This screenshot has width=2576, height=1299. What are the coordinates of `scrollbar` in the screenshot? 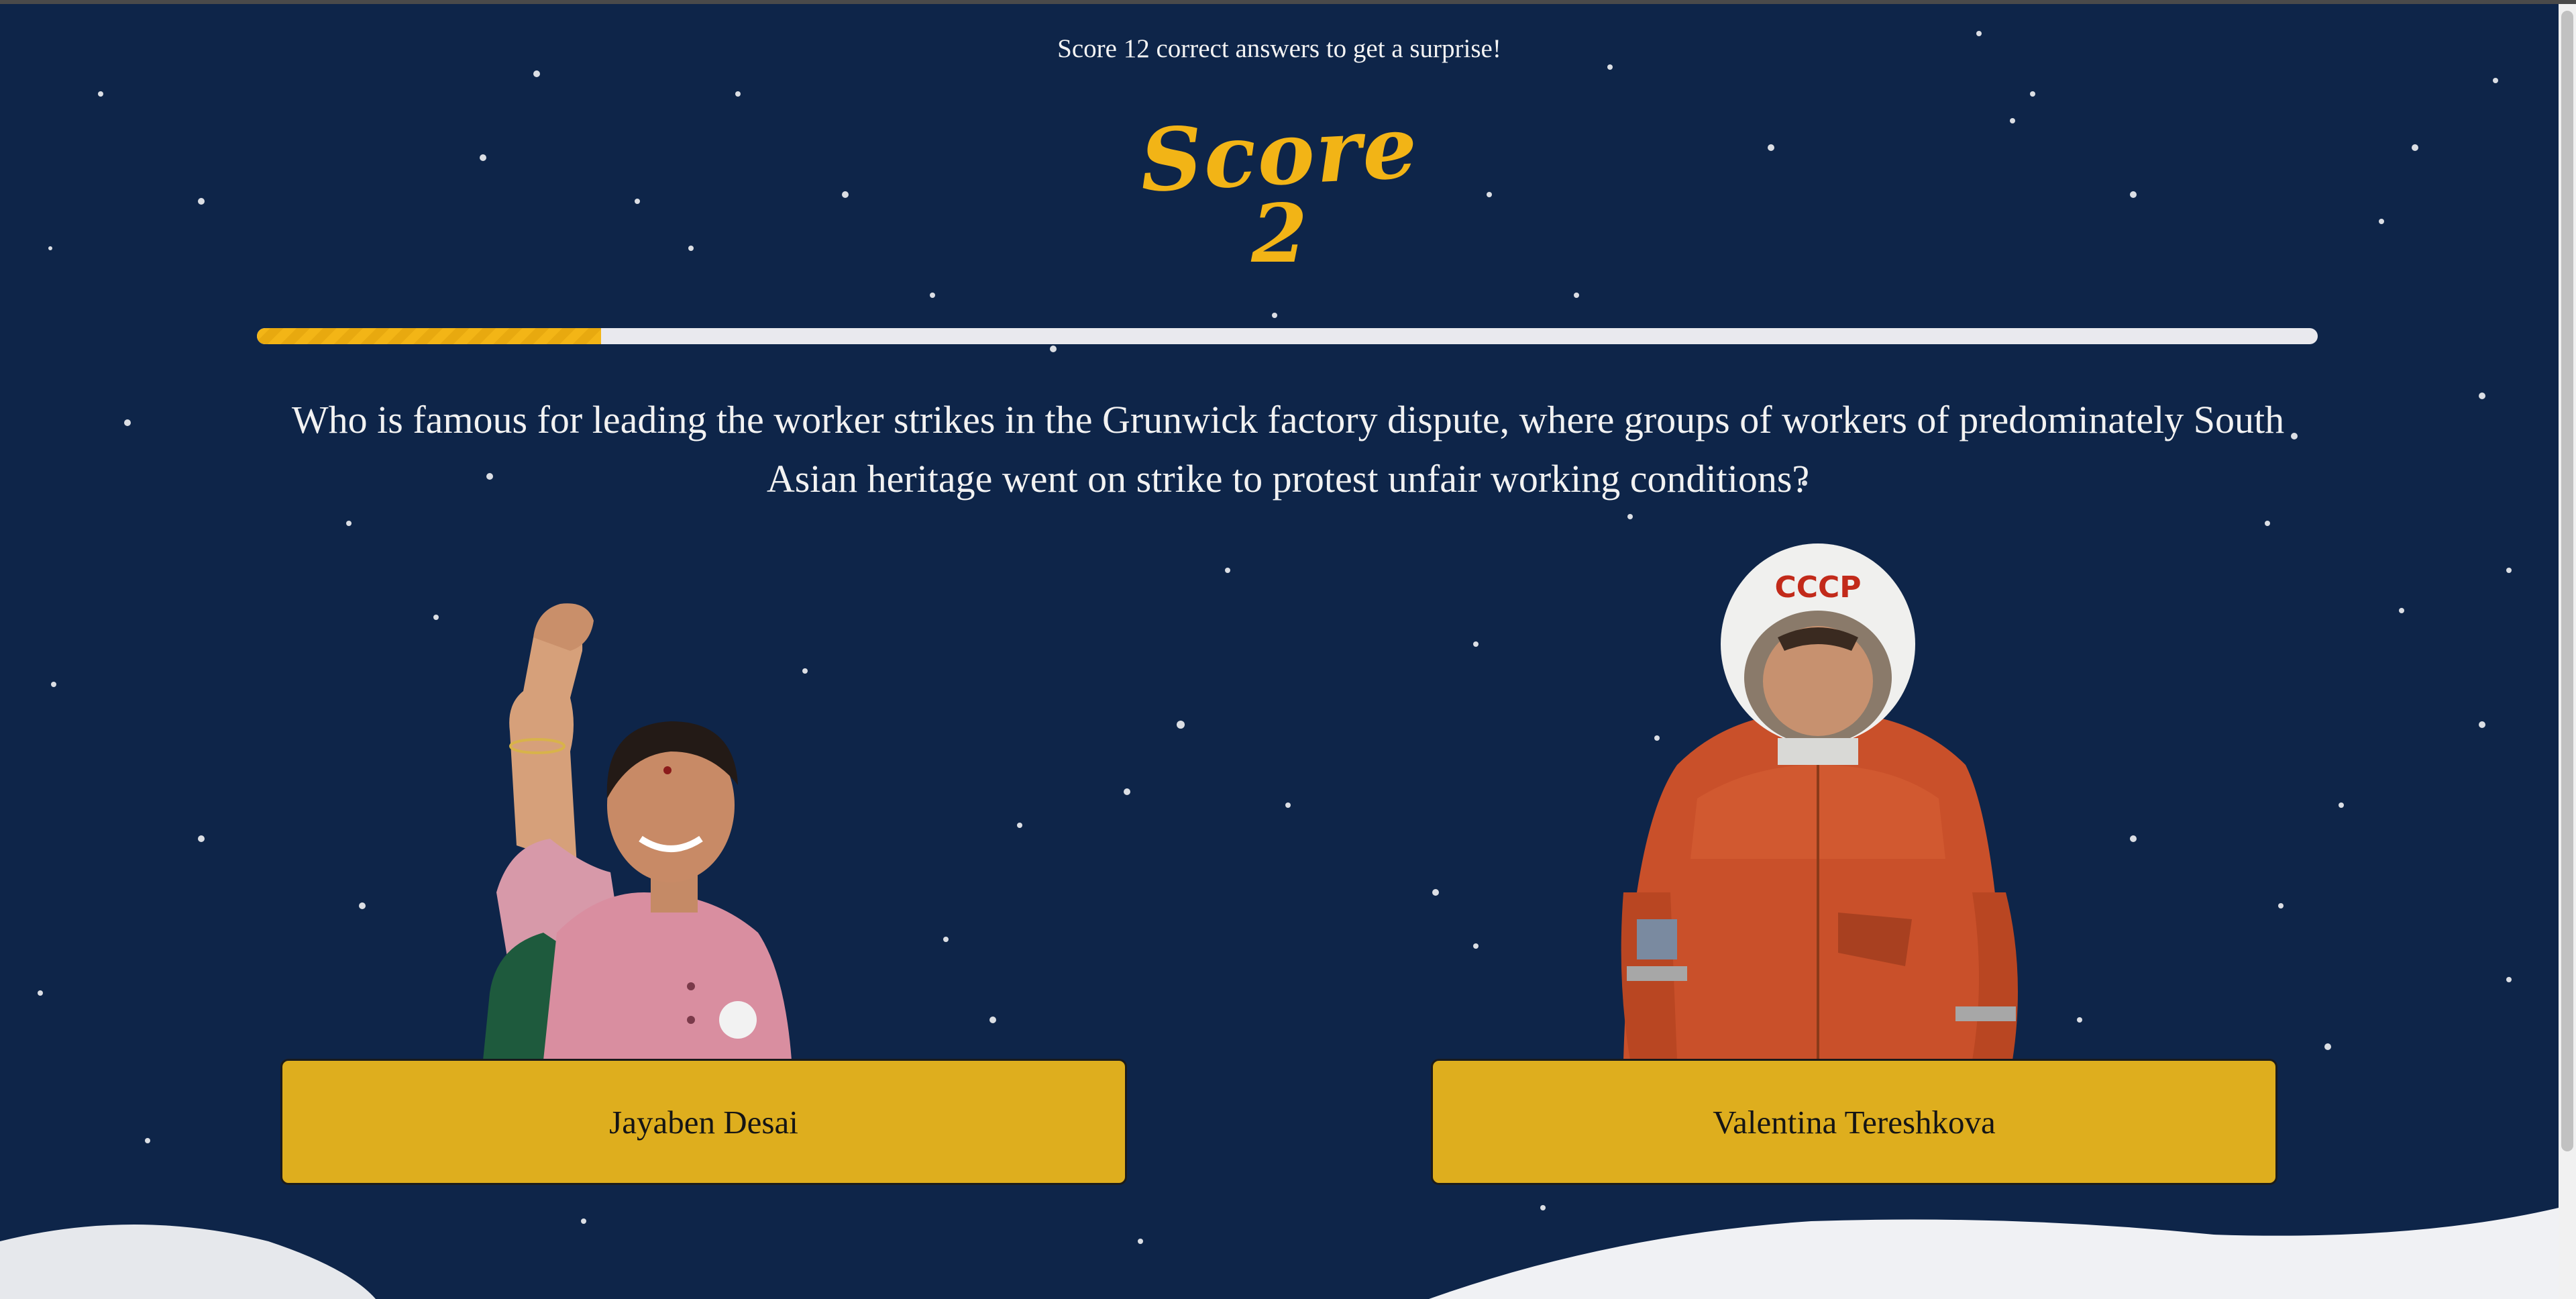 It's located at (2567, 651).